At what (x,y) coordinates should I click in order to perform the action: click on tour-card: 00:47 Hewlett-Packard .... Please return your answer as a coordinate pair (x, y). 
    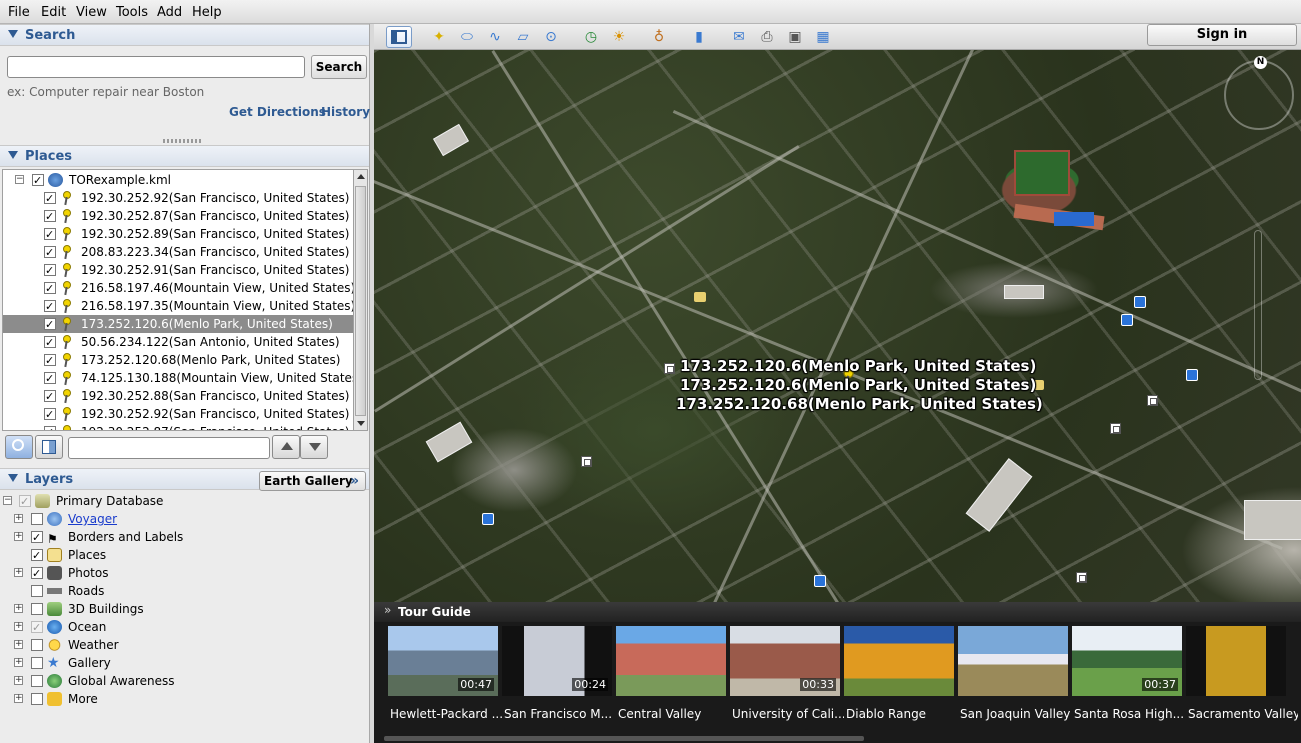
    Looking at the image, I should click on (445, 676).